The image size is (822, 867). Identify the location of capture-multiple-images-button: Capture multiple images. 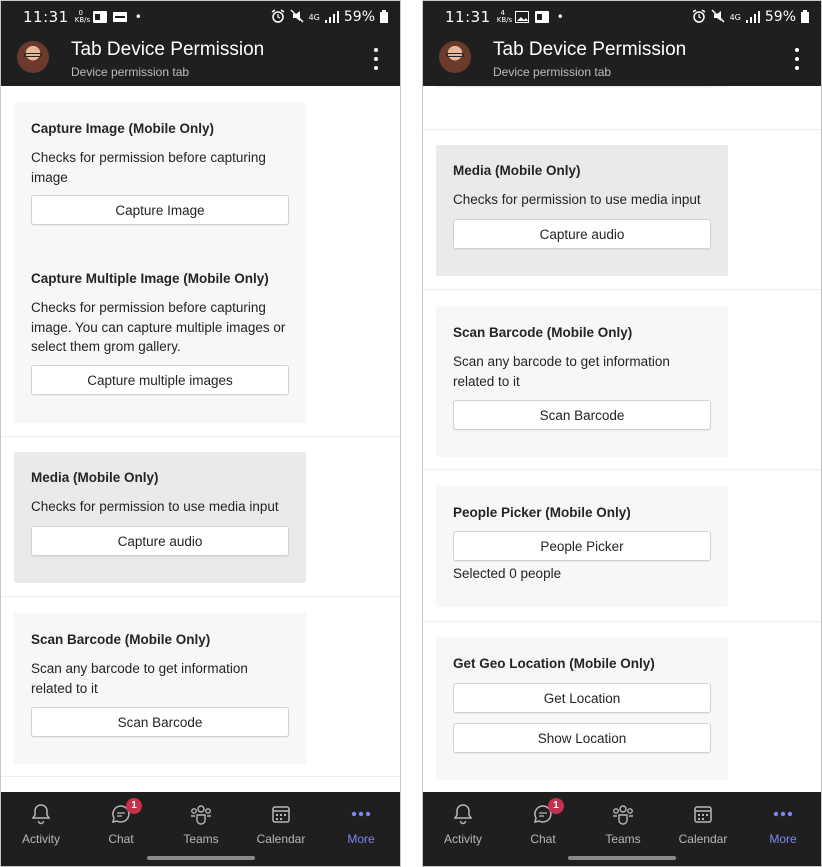
(160, 380).